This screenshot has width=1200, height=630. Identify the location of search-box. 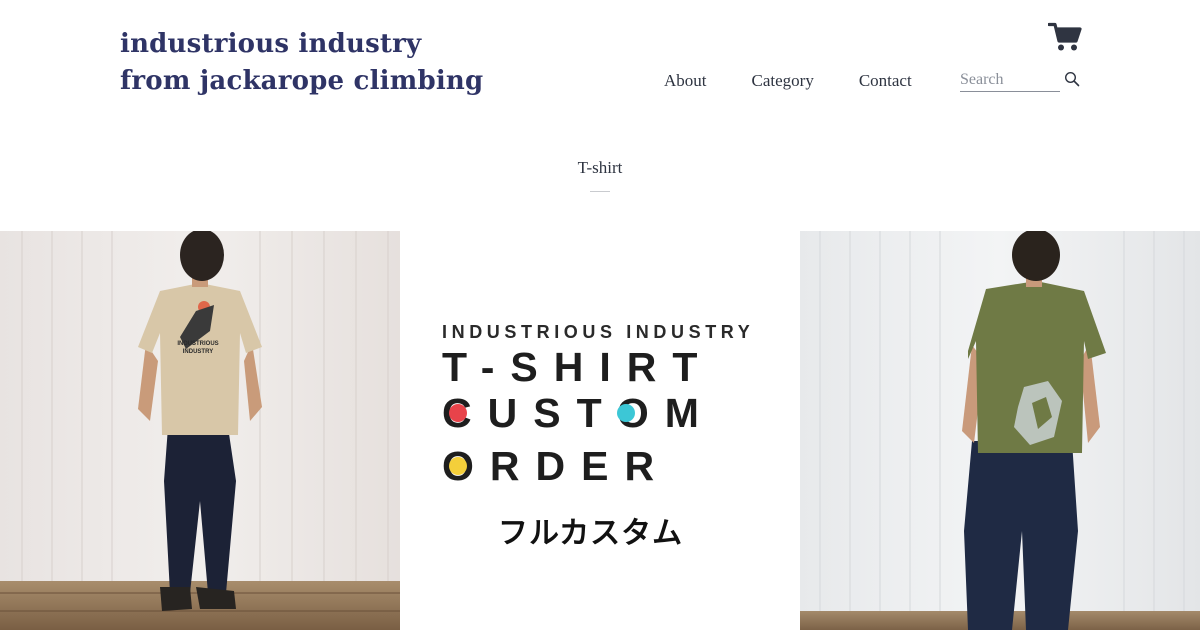
(1010, 80).